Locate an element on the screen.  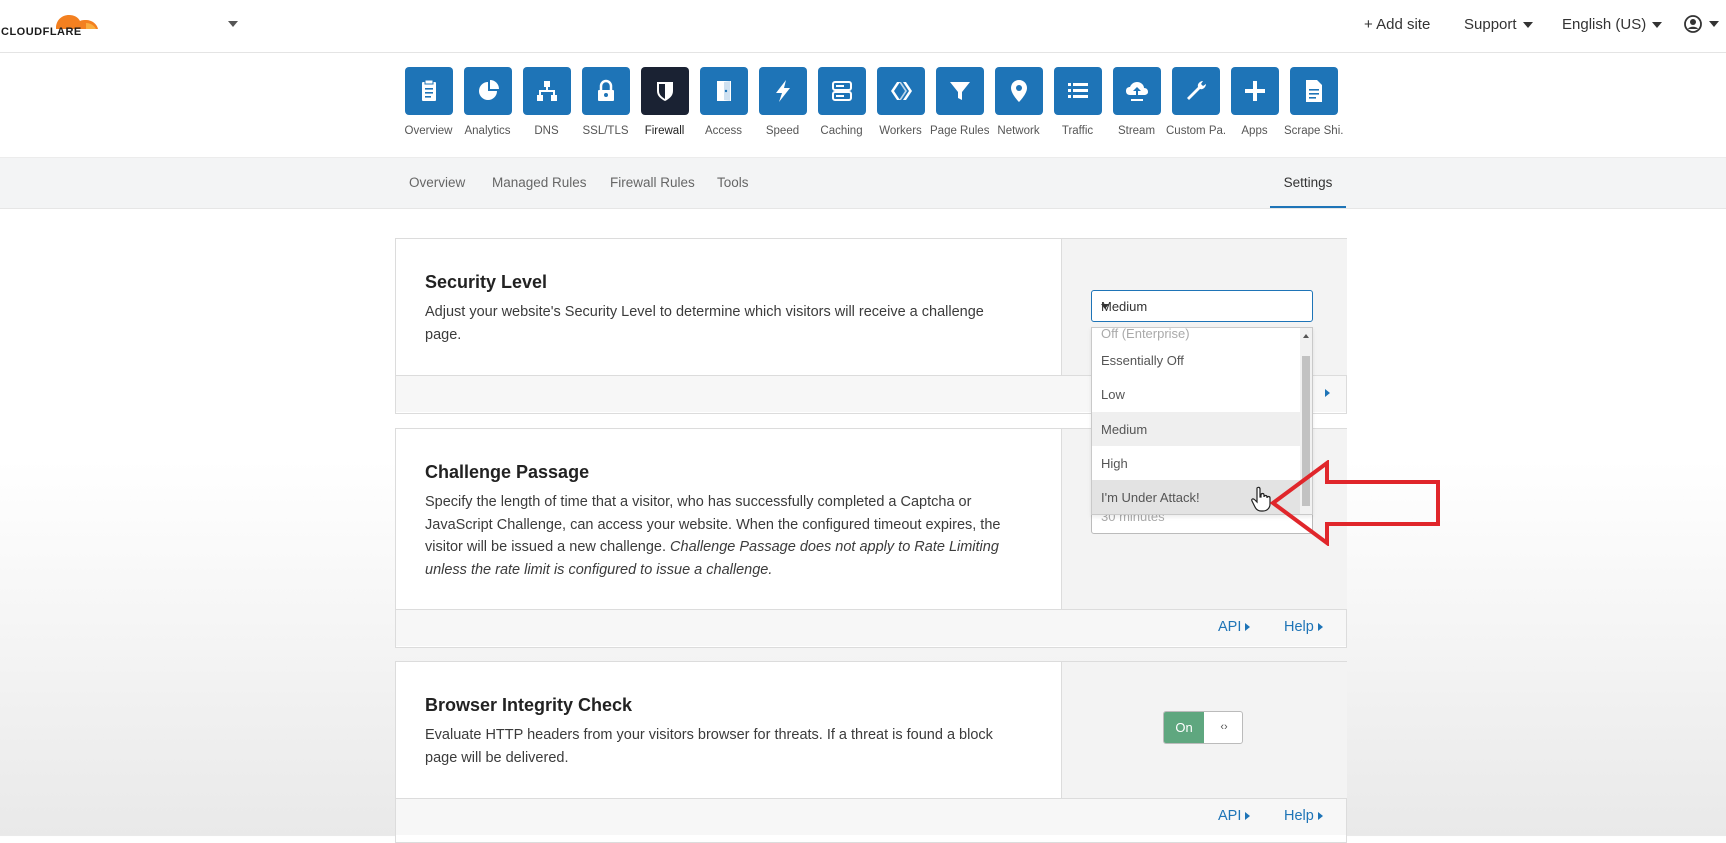
cloud-upload-icon is located at coordinates (1136, 91).